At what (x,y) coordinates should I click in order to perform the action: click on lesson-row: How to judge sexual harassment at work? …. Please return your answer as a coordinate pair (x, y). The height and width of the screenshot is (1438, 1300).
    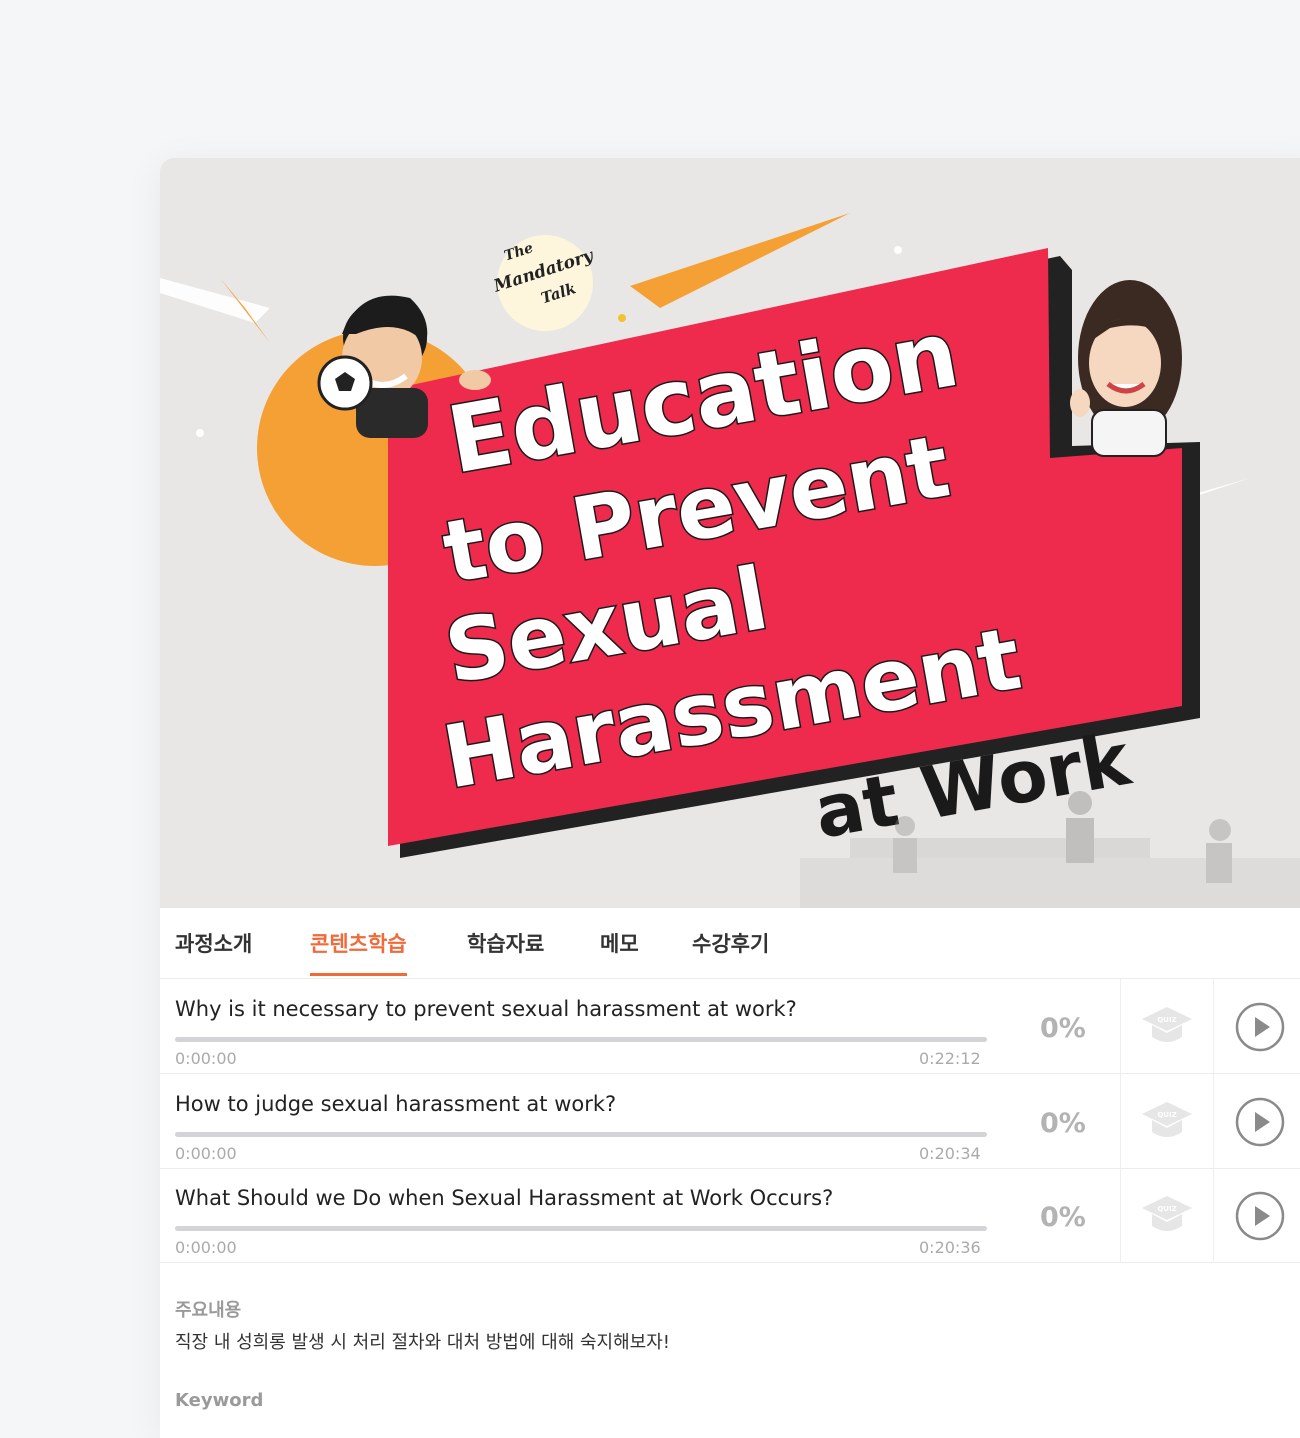
    Looking at the image, I should click on (730, 1121).